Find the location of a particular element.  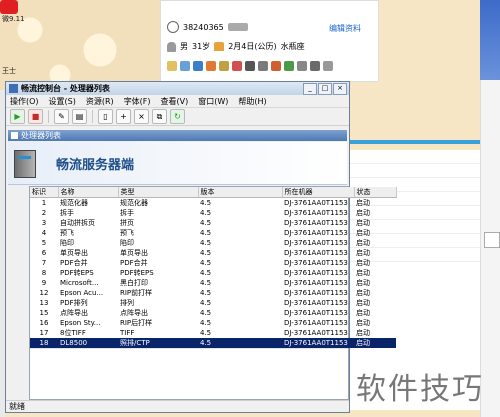

table-row: 1 规范化器 规范化器 4.5 DJ-3761AA0T1153 启动 is located at coordinates (213, 203).